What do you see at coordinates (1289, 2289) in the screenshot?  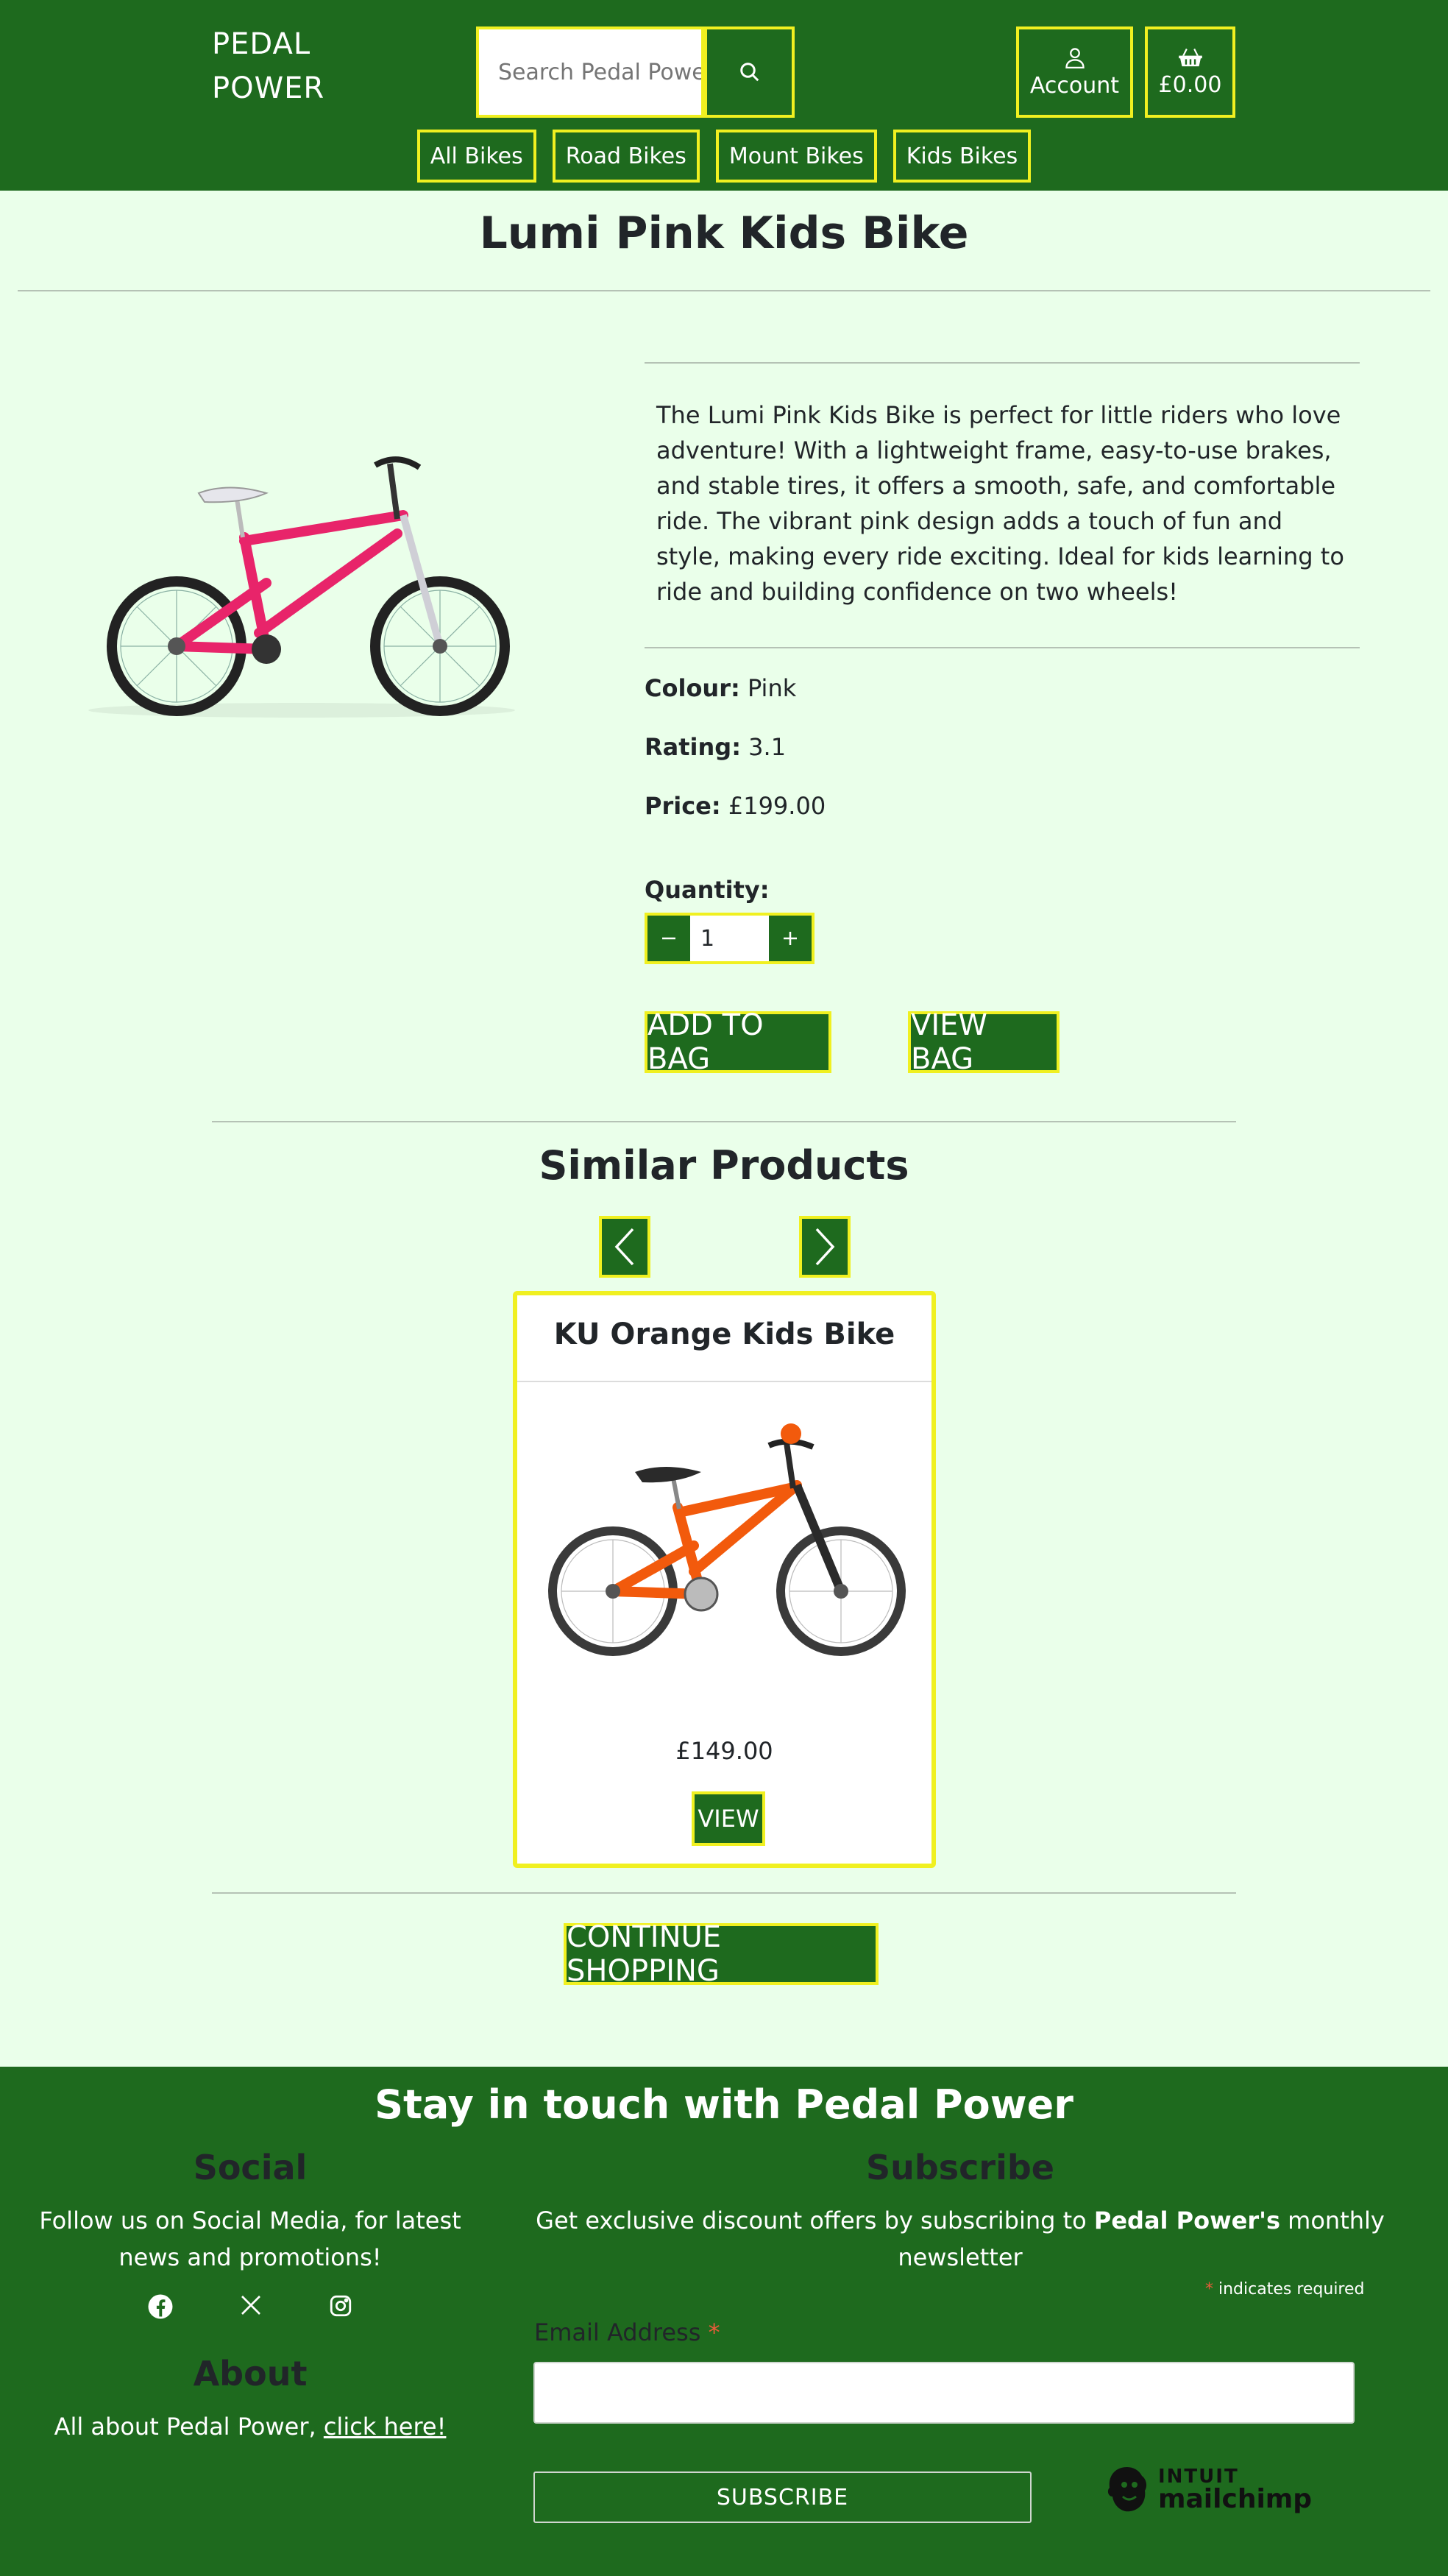 I see `required-note-text: indicates required` at bounding box center [1289, 2289].